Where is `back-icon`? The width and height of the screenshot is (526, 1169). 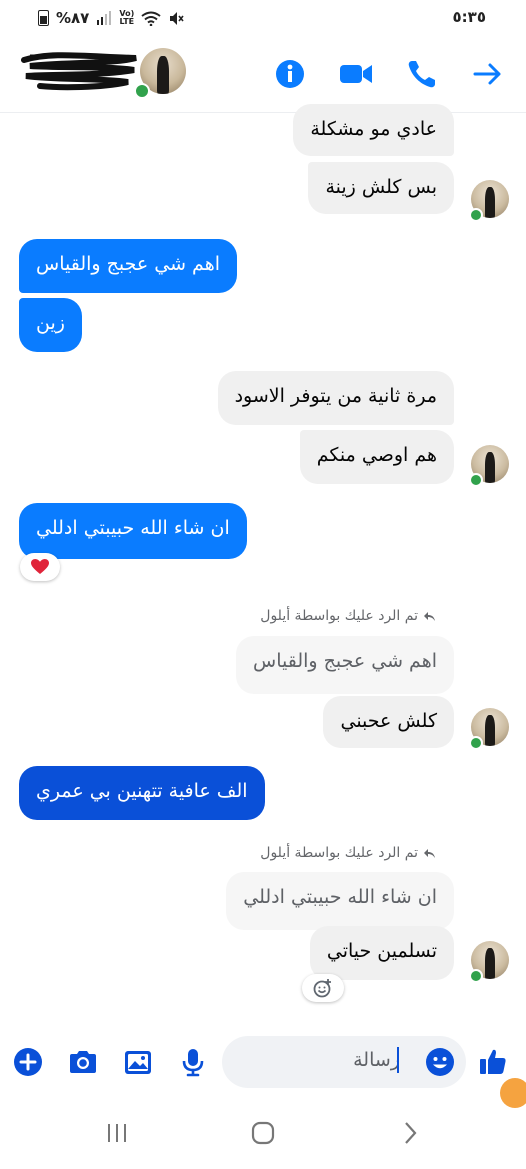 back-icon is located at coordinates (410, 1133).